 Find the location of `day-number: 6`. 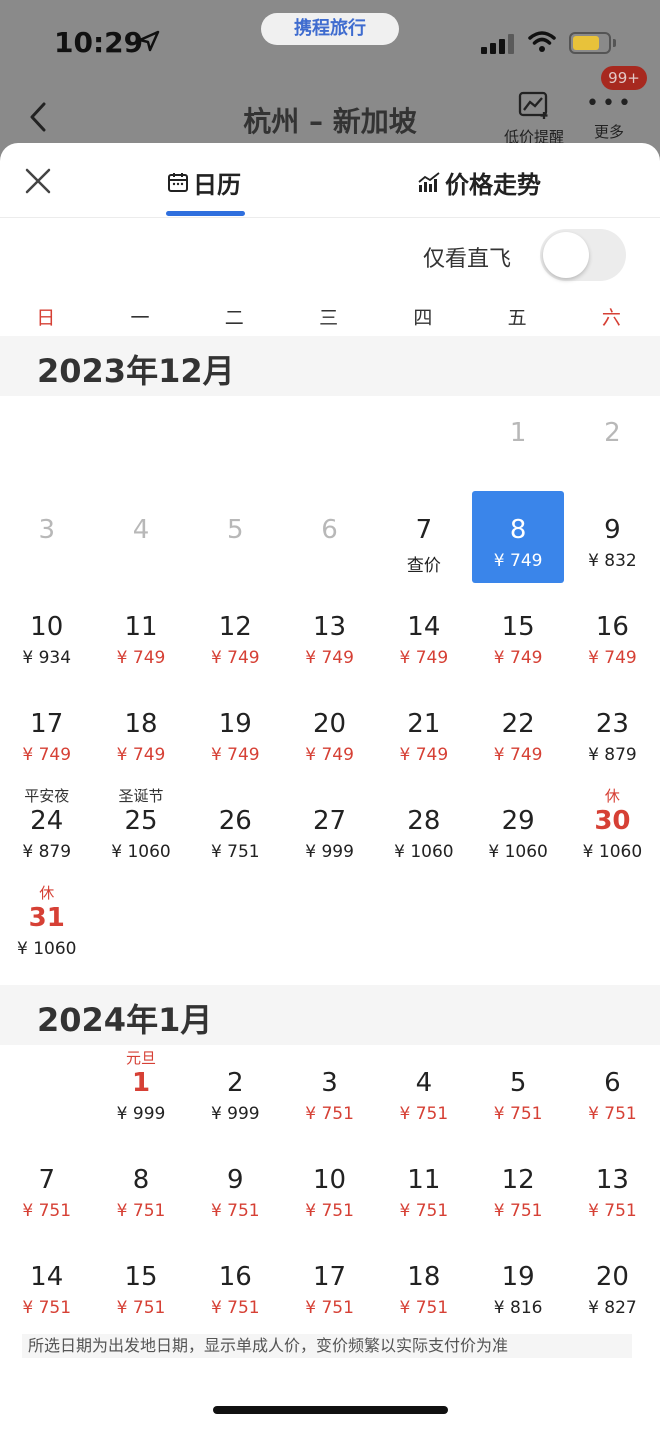

day-number: 6 is located at coordinates (329, 530).